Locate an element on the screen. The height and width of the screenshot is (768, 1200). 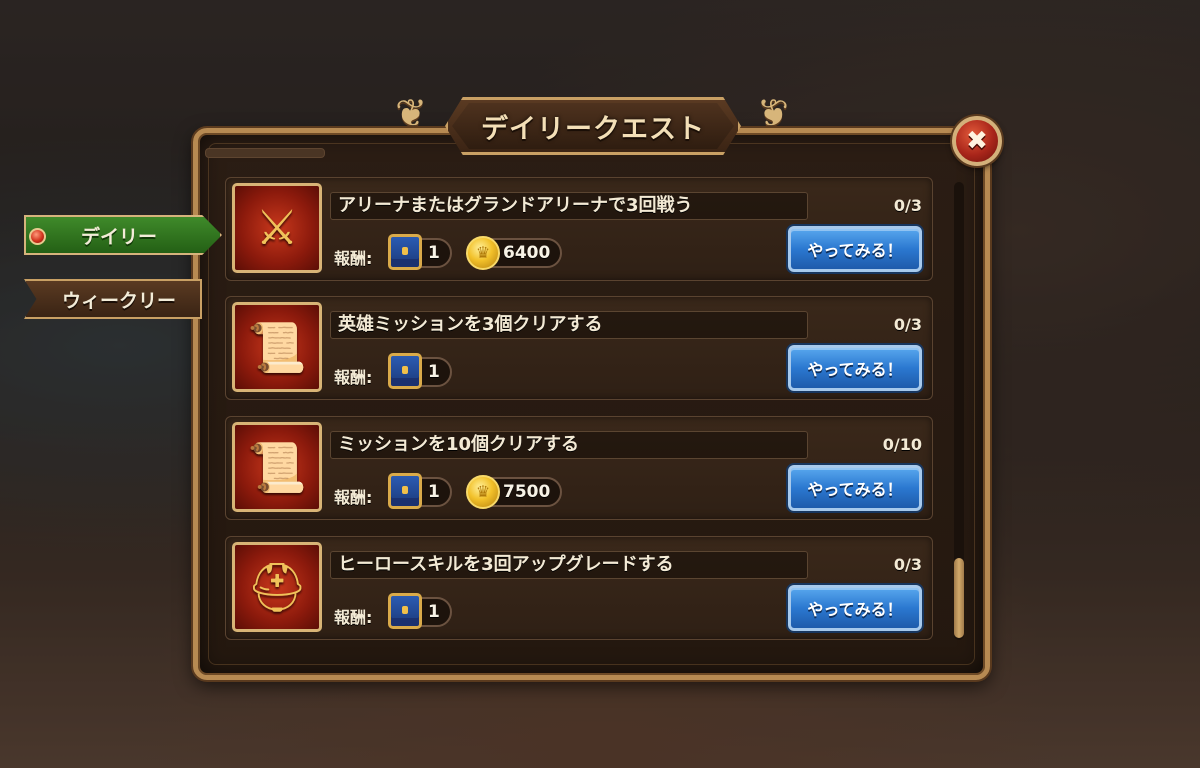
quest-title: ミッションを10個クリアする is located at coordinates (459, 444).